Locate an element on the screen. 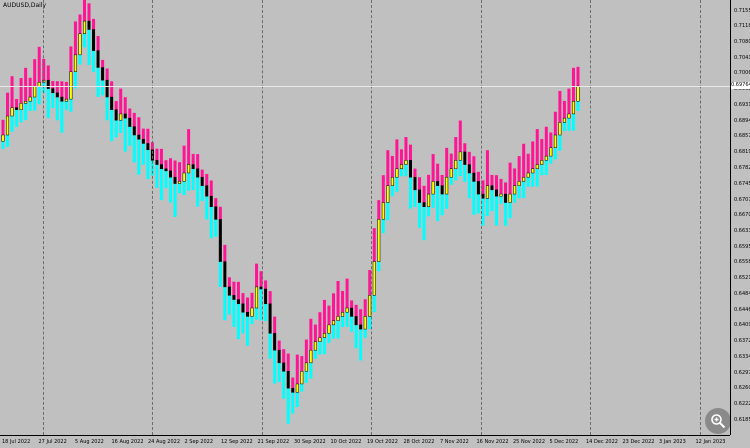 The width and height of the screenshot is (750, 448). time-tick-label: 12 Jan 2023 is located at coordinates (710, 442).